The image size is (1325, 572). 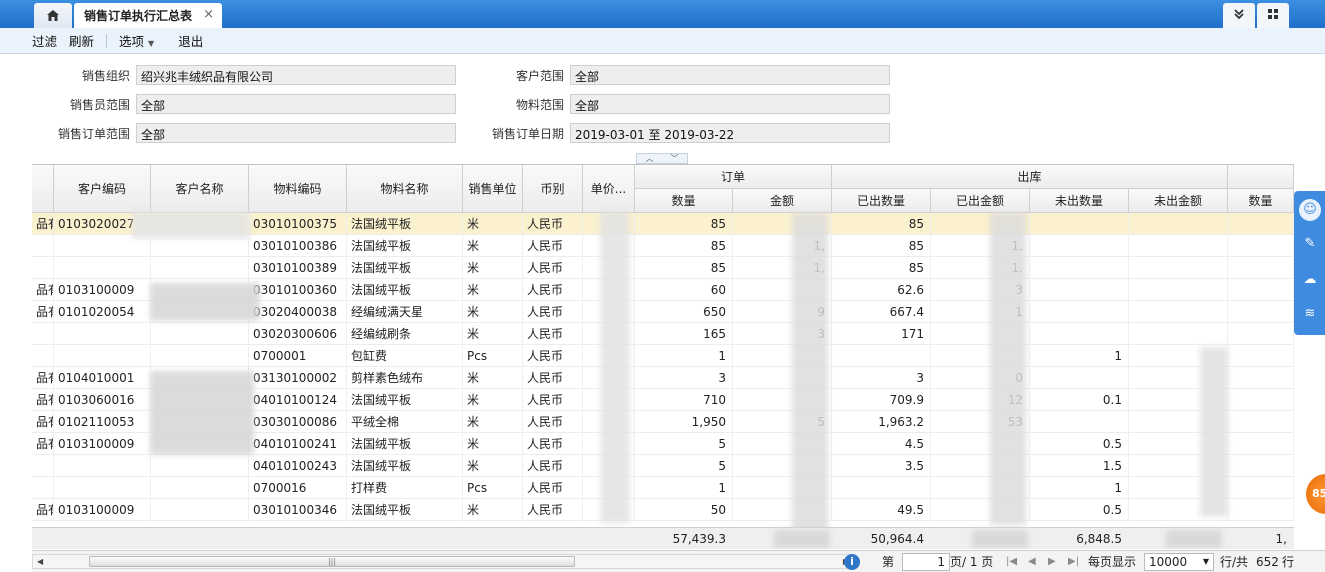 I want to click on per-page-select: 10000 ▼, so click(x=1179, y=562).